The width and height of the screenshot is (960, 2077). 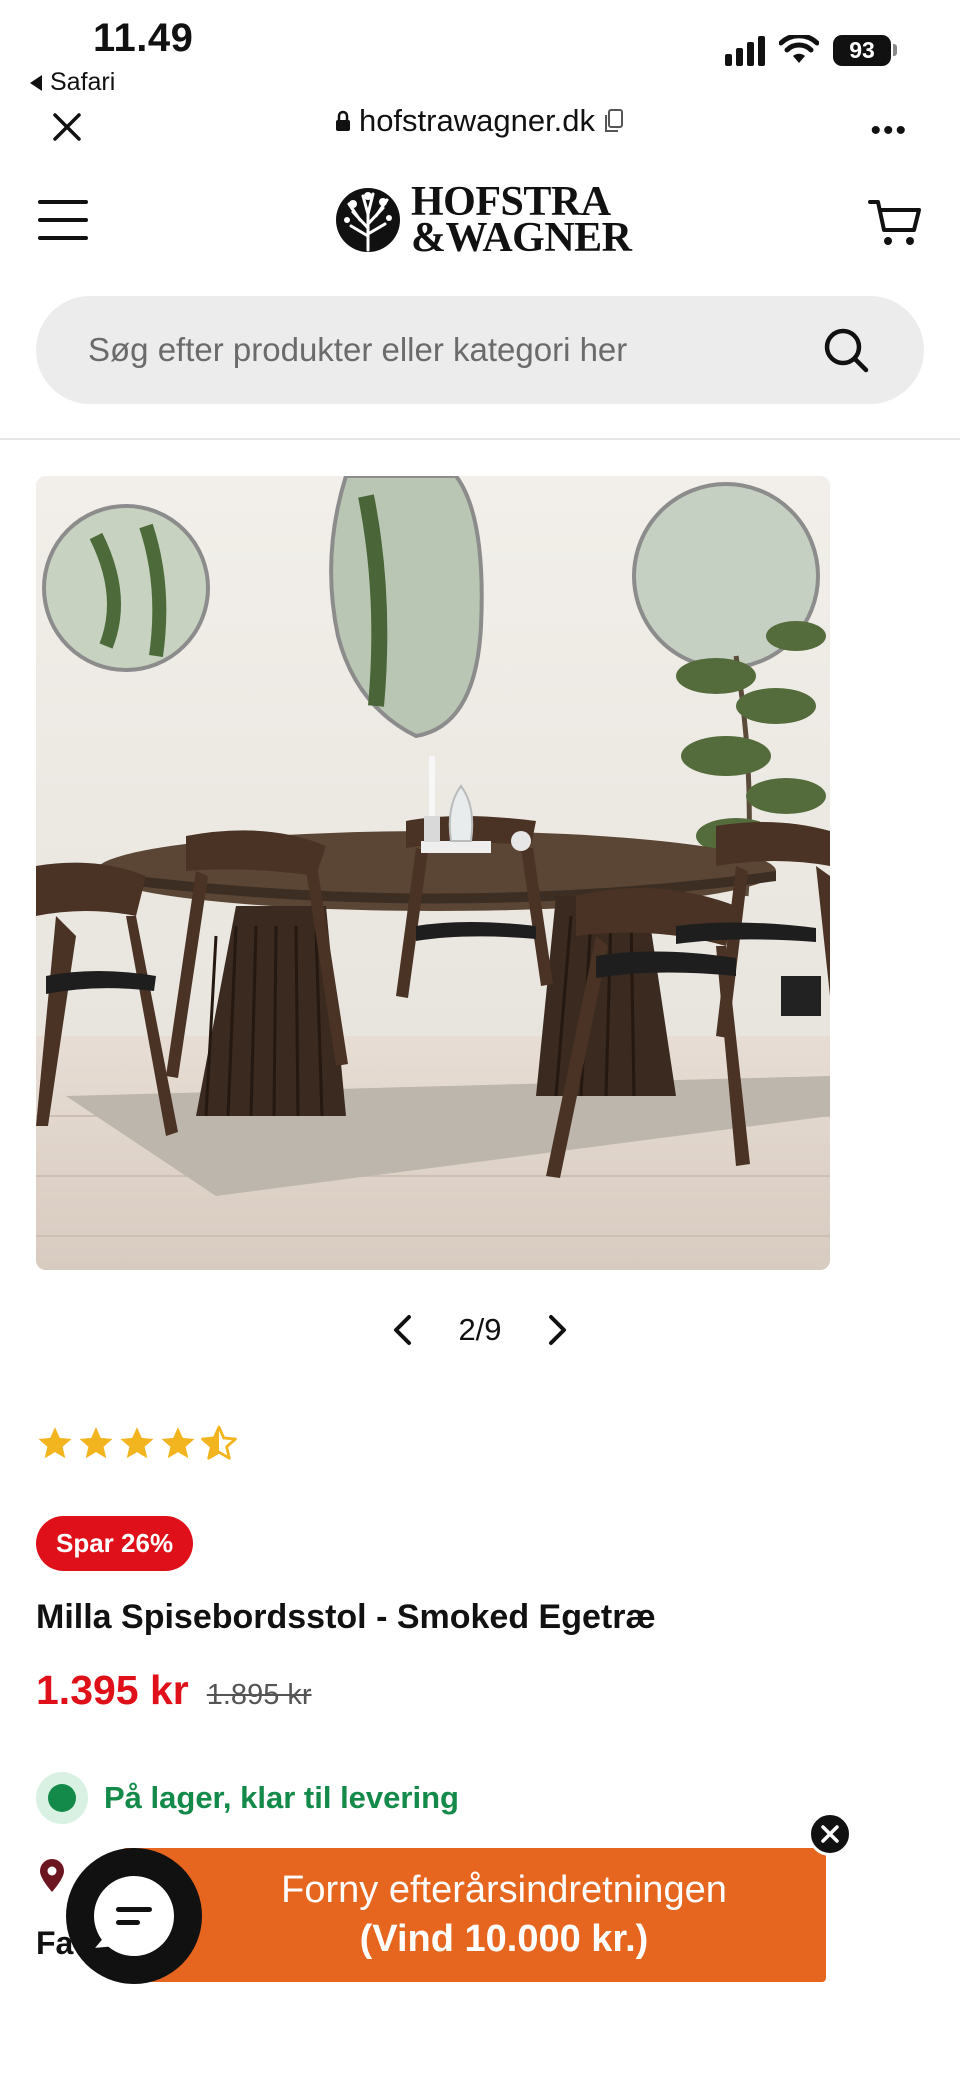 I want to click on close-icon, so click(x=830, y=1834).